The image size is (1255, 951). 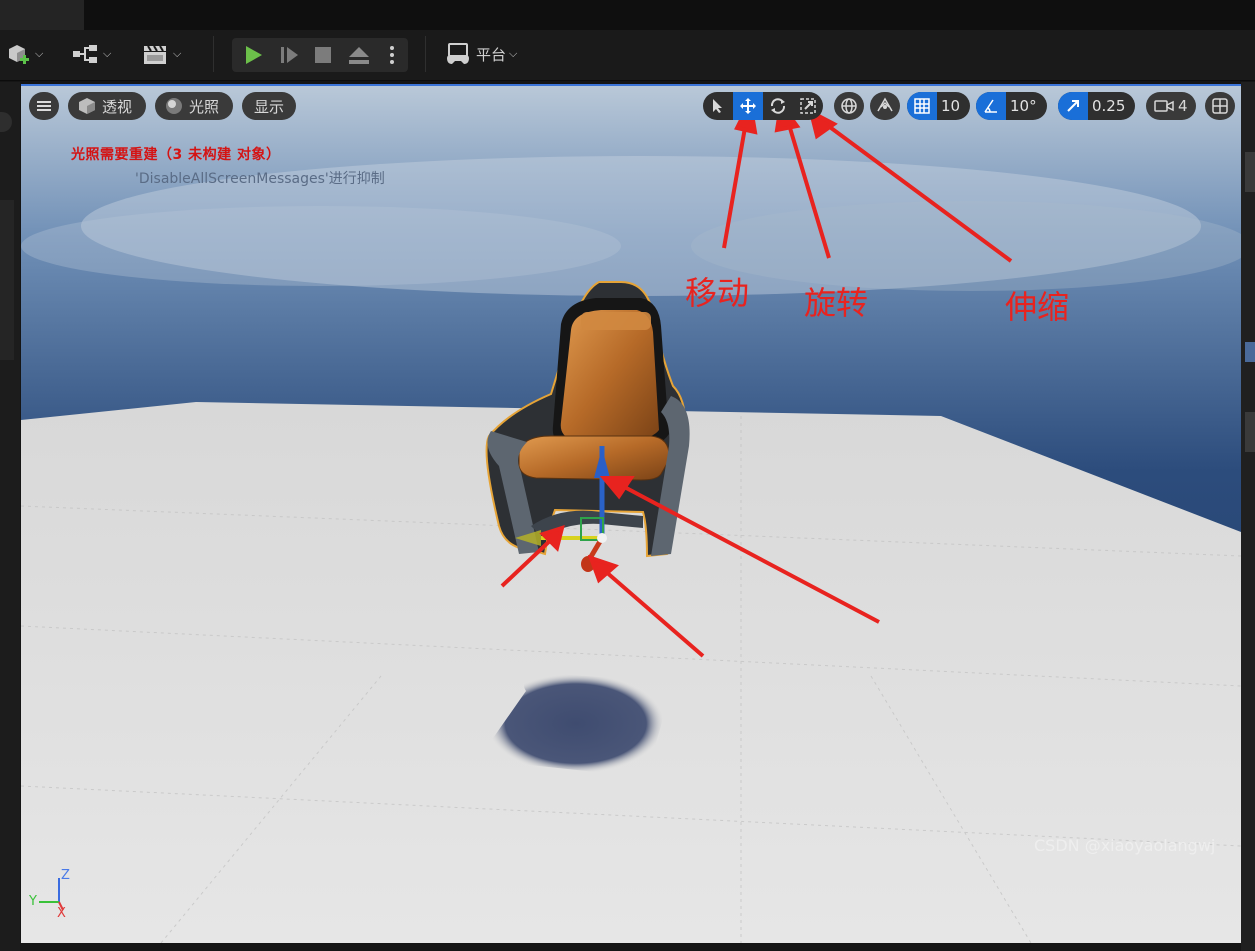 I want to click on grid-icon, so click(x=922, y=106).